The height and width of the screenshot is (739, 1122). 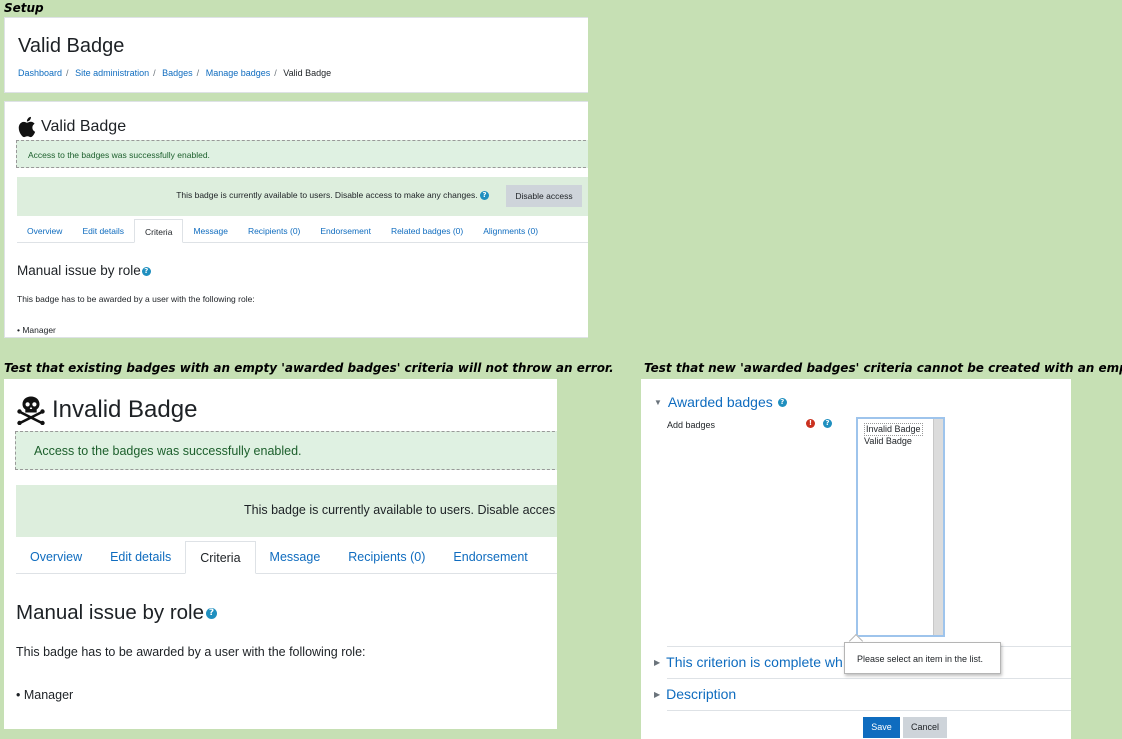 What do you see at coordinates (427, 231) in the screenshot?
I see `tab-related-badges: Related badges (0)` at bounding box center [427, 231].